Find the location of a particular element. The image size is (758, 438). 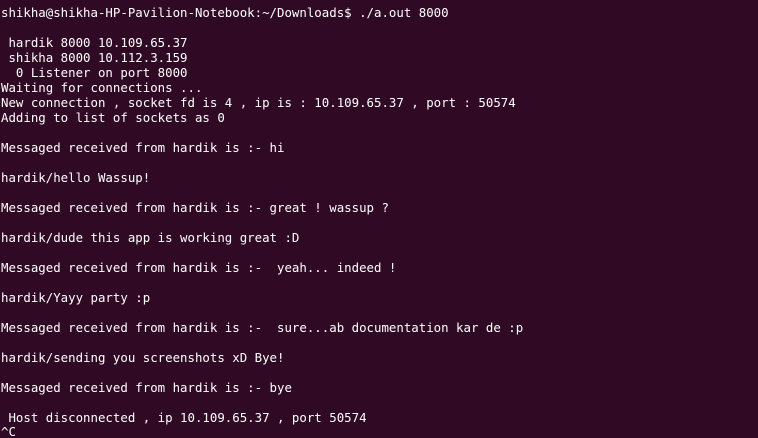

terminal-line: hardik/dude this app is working great :D is located at coordinates (150, 237).